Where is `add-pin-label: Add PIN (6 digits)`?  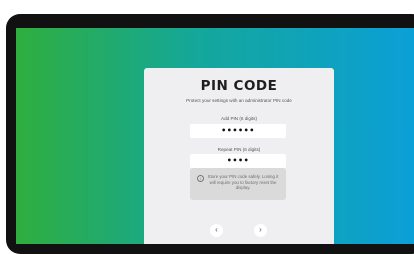 add-pin-label: Add PIN (6 digits) is located at coordinates (239, 118).